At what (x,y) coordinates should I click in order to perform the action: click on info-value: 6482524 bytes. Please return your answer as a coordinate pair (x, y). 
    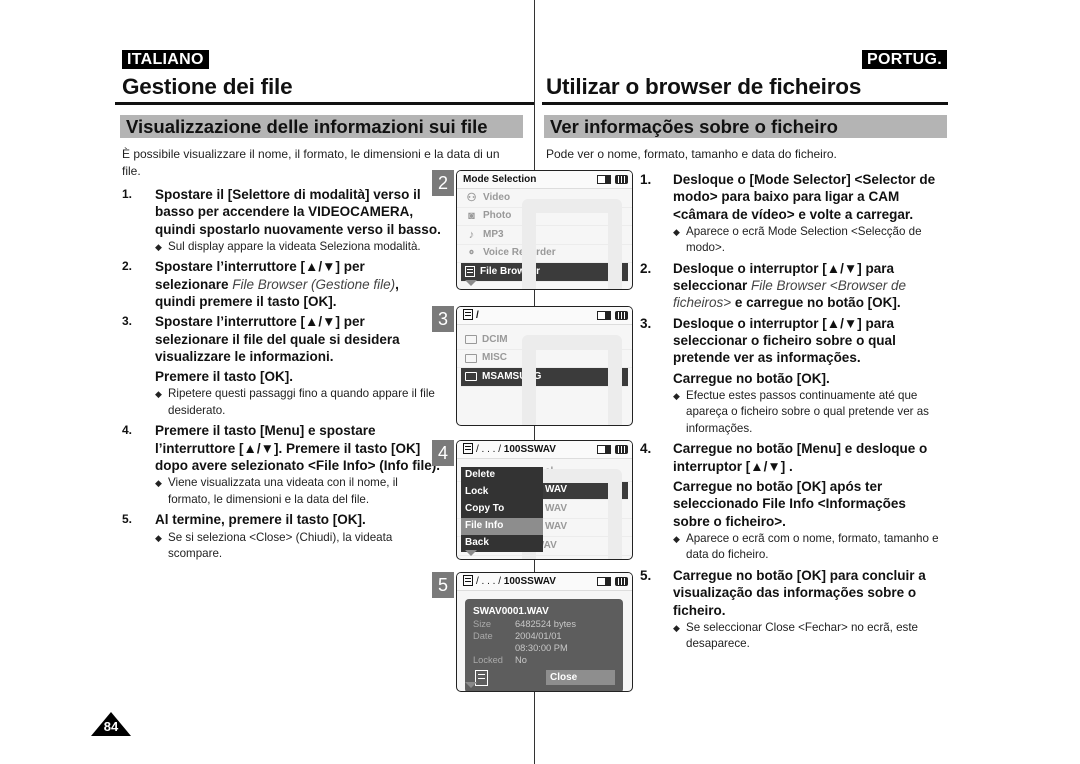
    Looking at the image, I should click on (545, 624).